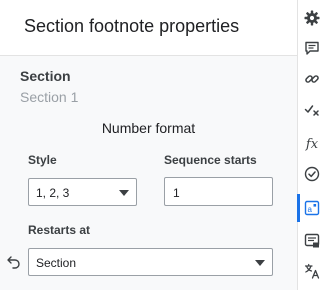 The width and height of the screenshot is (326, 290). What do you see at coordinates (298, 208) in the screenshot?
I see `active-indicator` at bounding box center [298, 208].